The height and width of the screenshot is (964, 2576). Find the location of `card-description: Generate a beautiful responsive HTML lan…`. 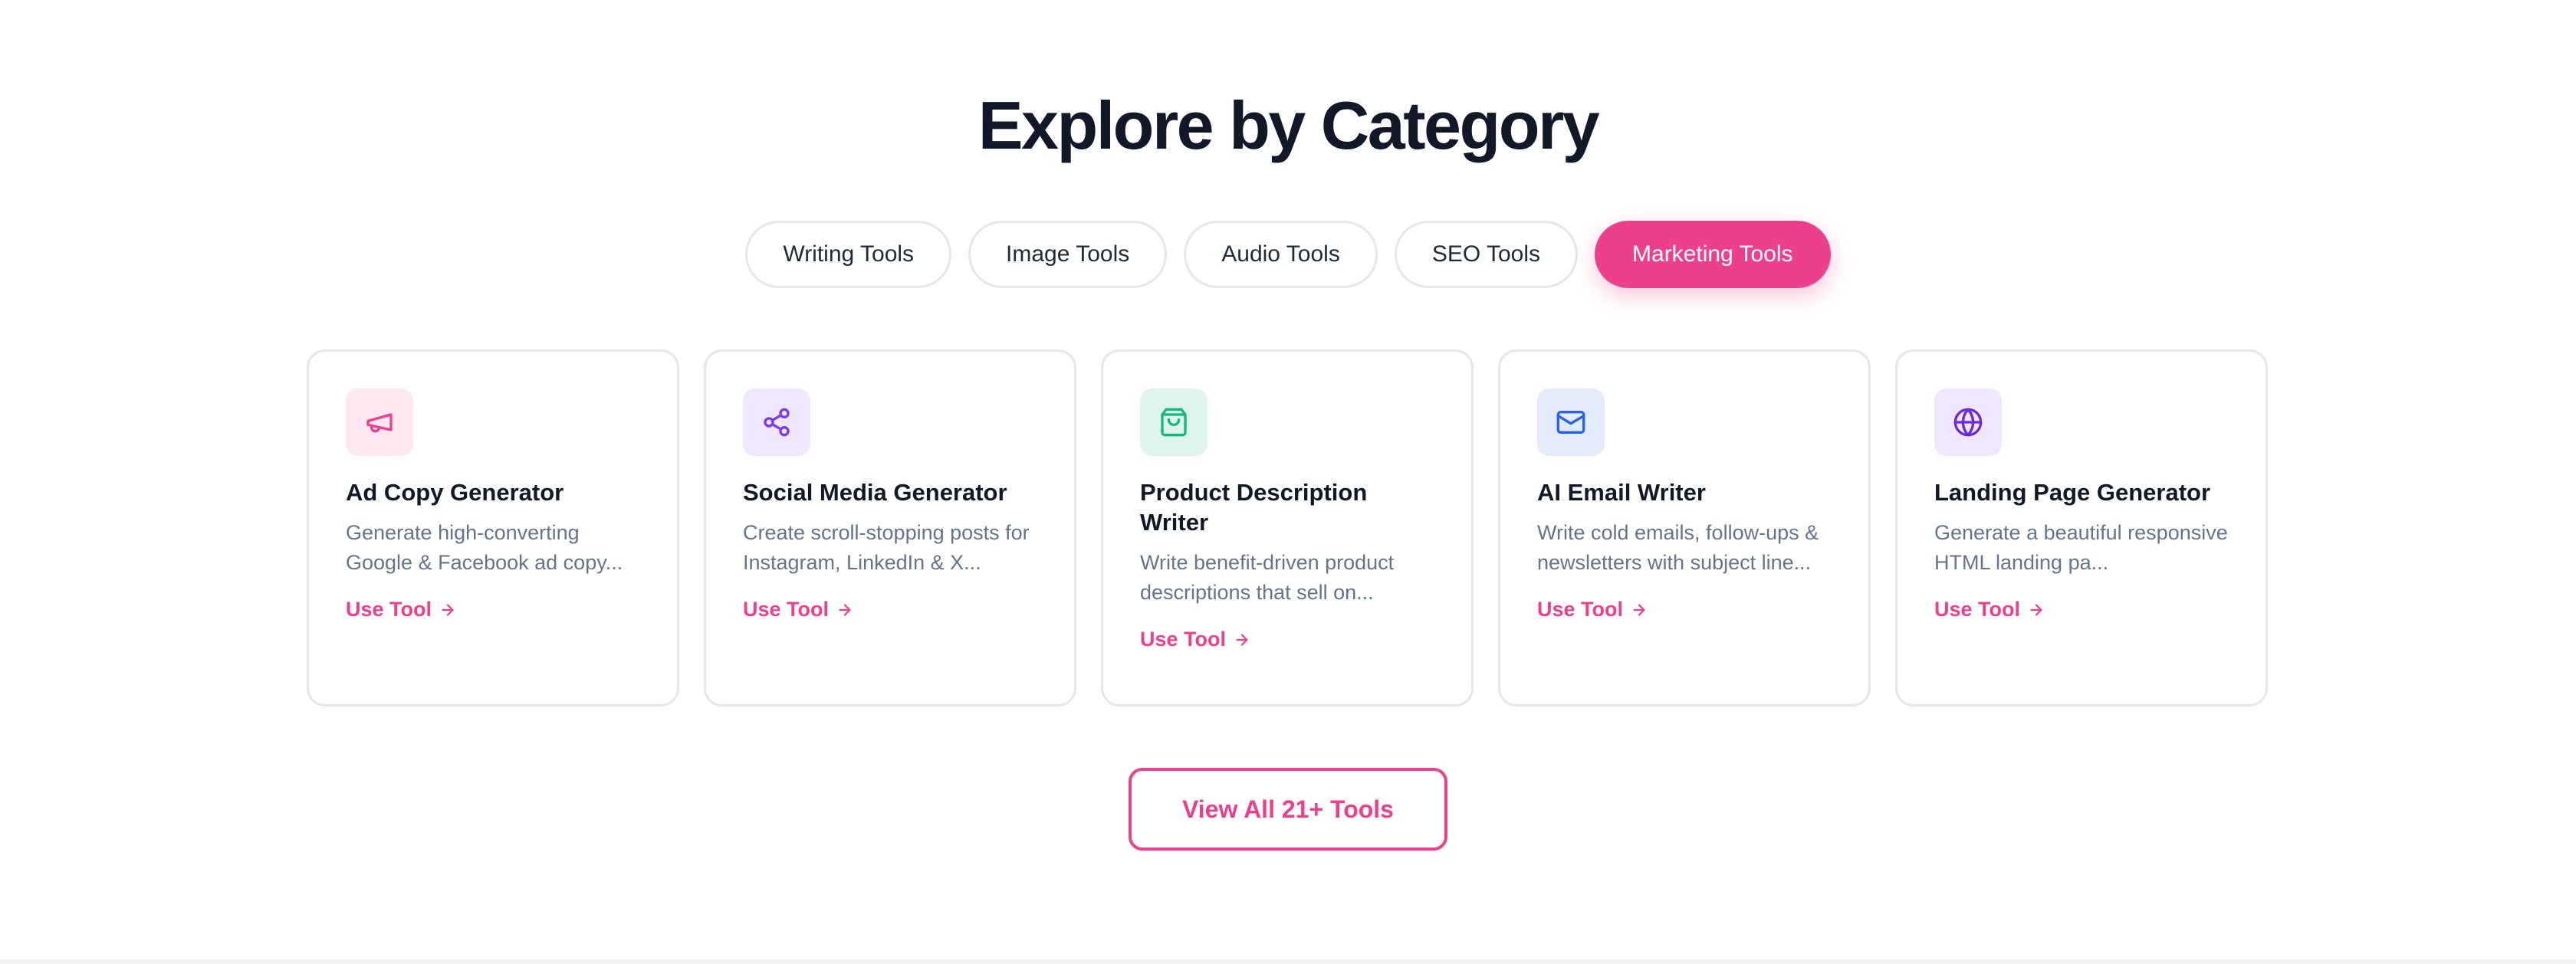

card-description: Generate a beautiful responsive HTML lan… is located at coordinates (2081, 547).